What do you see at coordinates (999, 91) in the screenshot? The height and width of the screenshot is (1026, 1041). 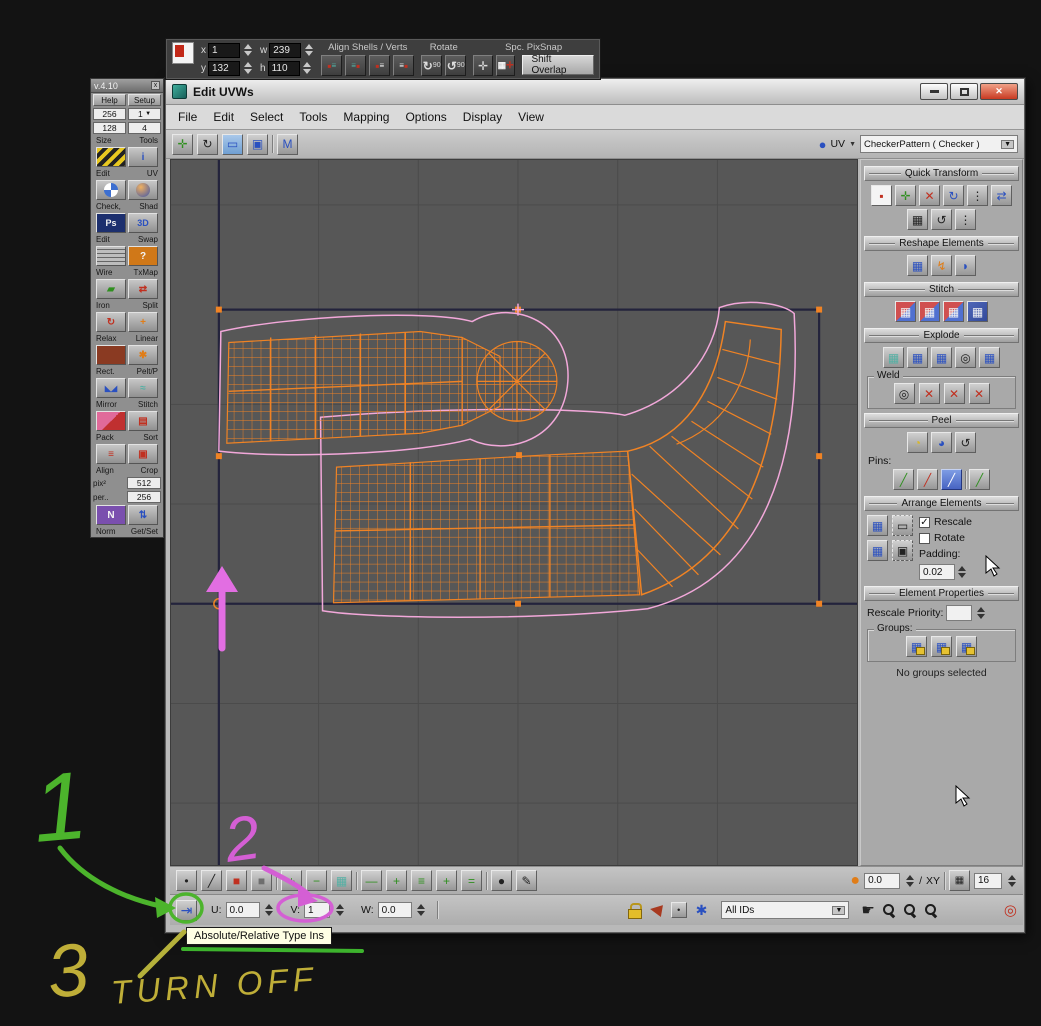 I see `close-button: ✕` at bounding box center [999, 91].